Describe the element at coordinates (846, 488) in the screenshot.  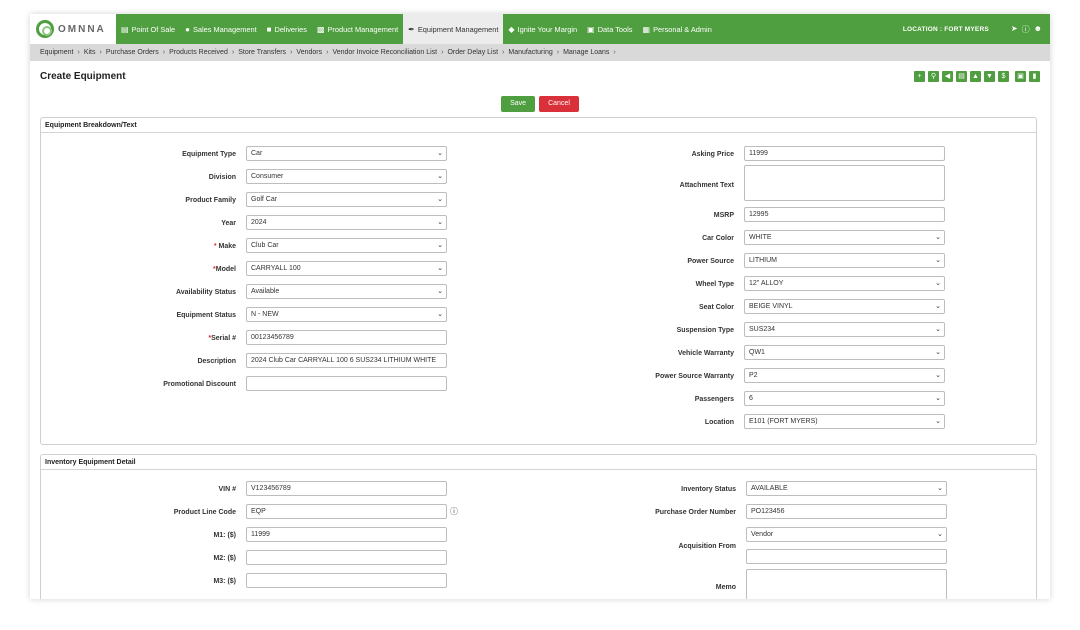
I see `inventory-status-select: AVAILABLE ⌄` at that location.